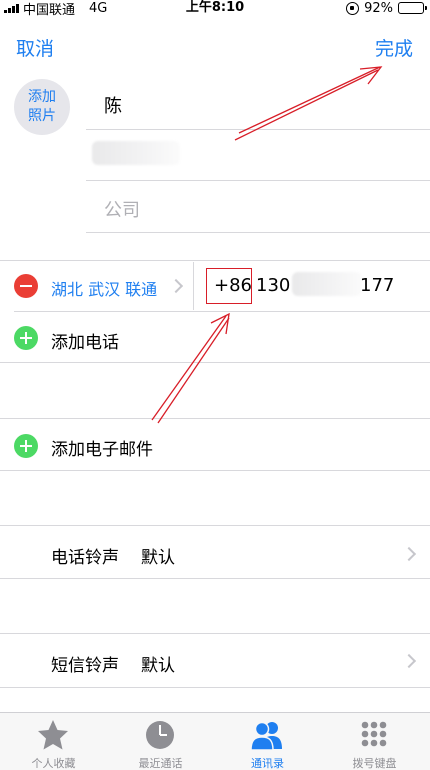 The width and height of the screenshot is (430, 770). I want to click on tab-bar: 个人收藏 最近通话 通讯录 拨号键盘, so click(215, 741).